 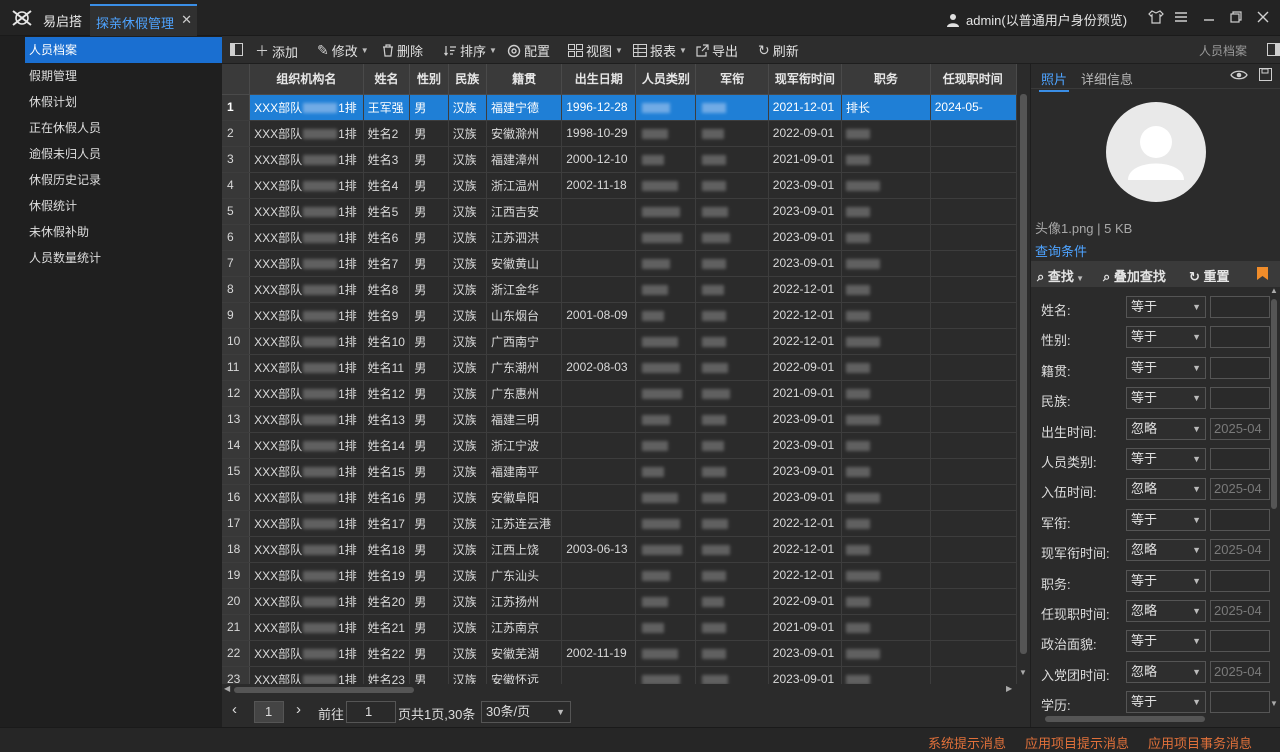 I want to click on cell-birth-date: 2003-06-13, so click(x=599, y=549).